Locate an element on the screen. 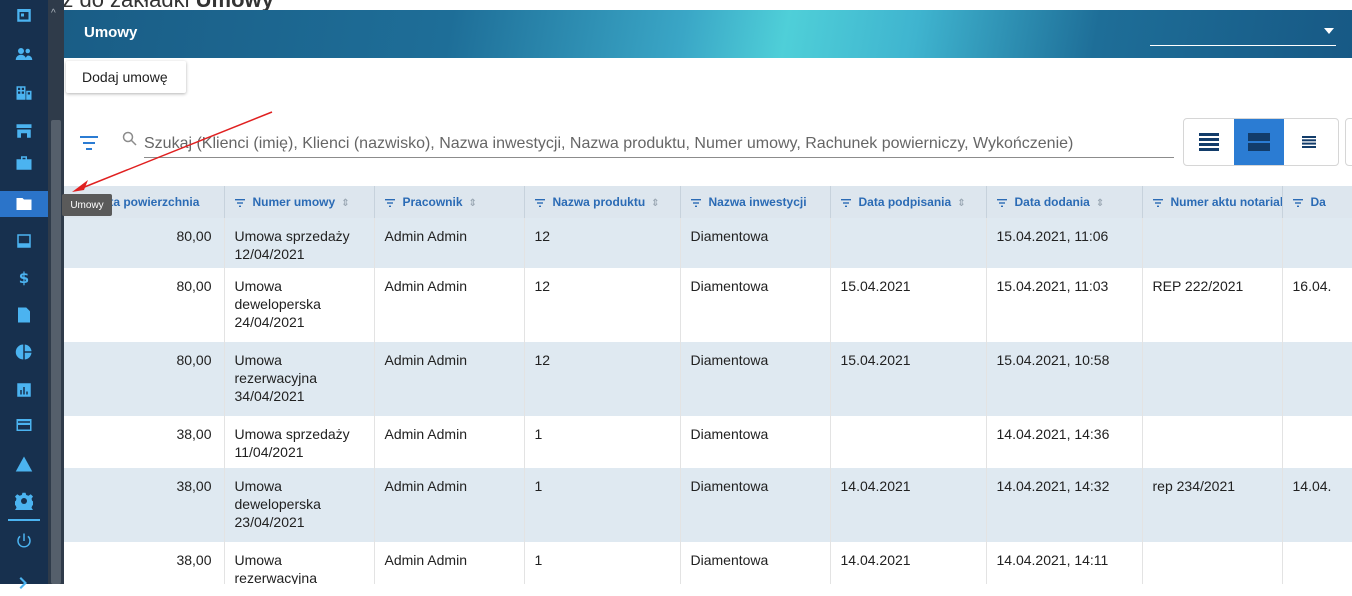 The image size is (1352, 596). inbox-icon is located at coordinates (24, 241).